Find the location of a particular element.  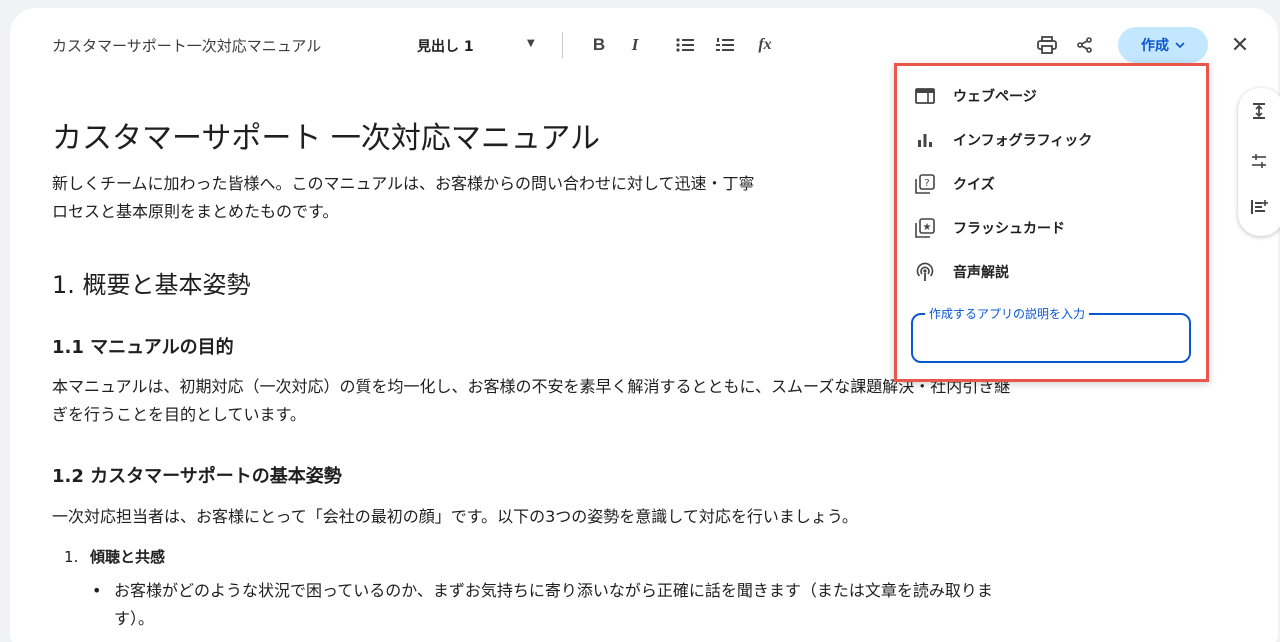

quiz-icon: ? is located at coordinates (925, 184).